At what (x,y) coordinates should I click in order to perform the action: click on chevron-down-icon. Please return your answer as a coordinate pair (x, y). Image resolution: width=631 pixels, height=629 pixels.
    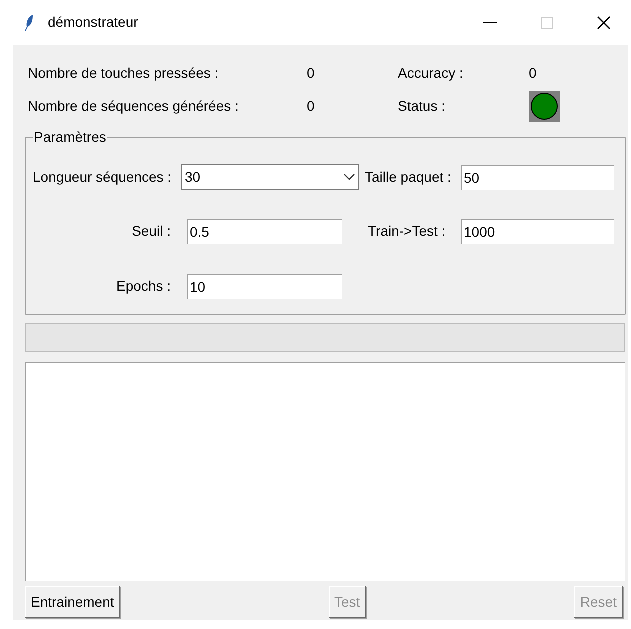
    Looking at the image, I should click on (349, 177).